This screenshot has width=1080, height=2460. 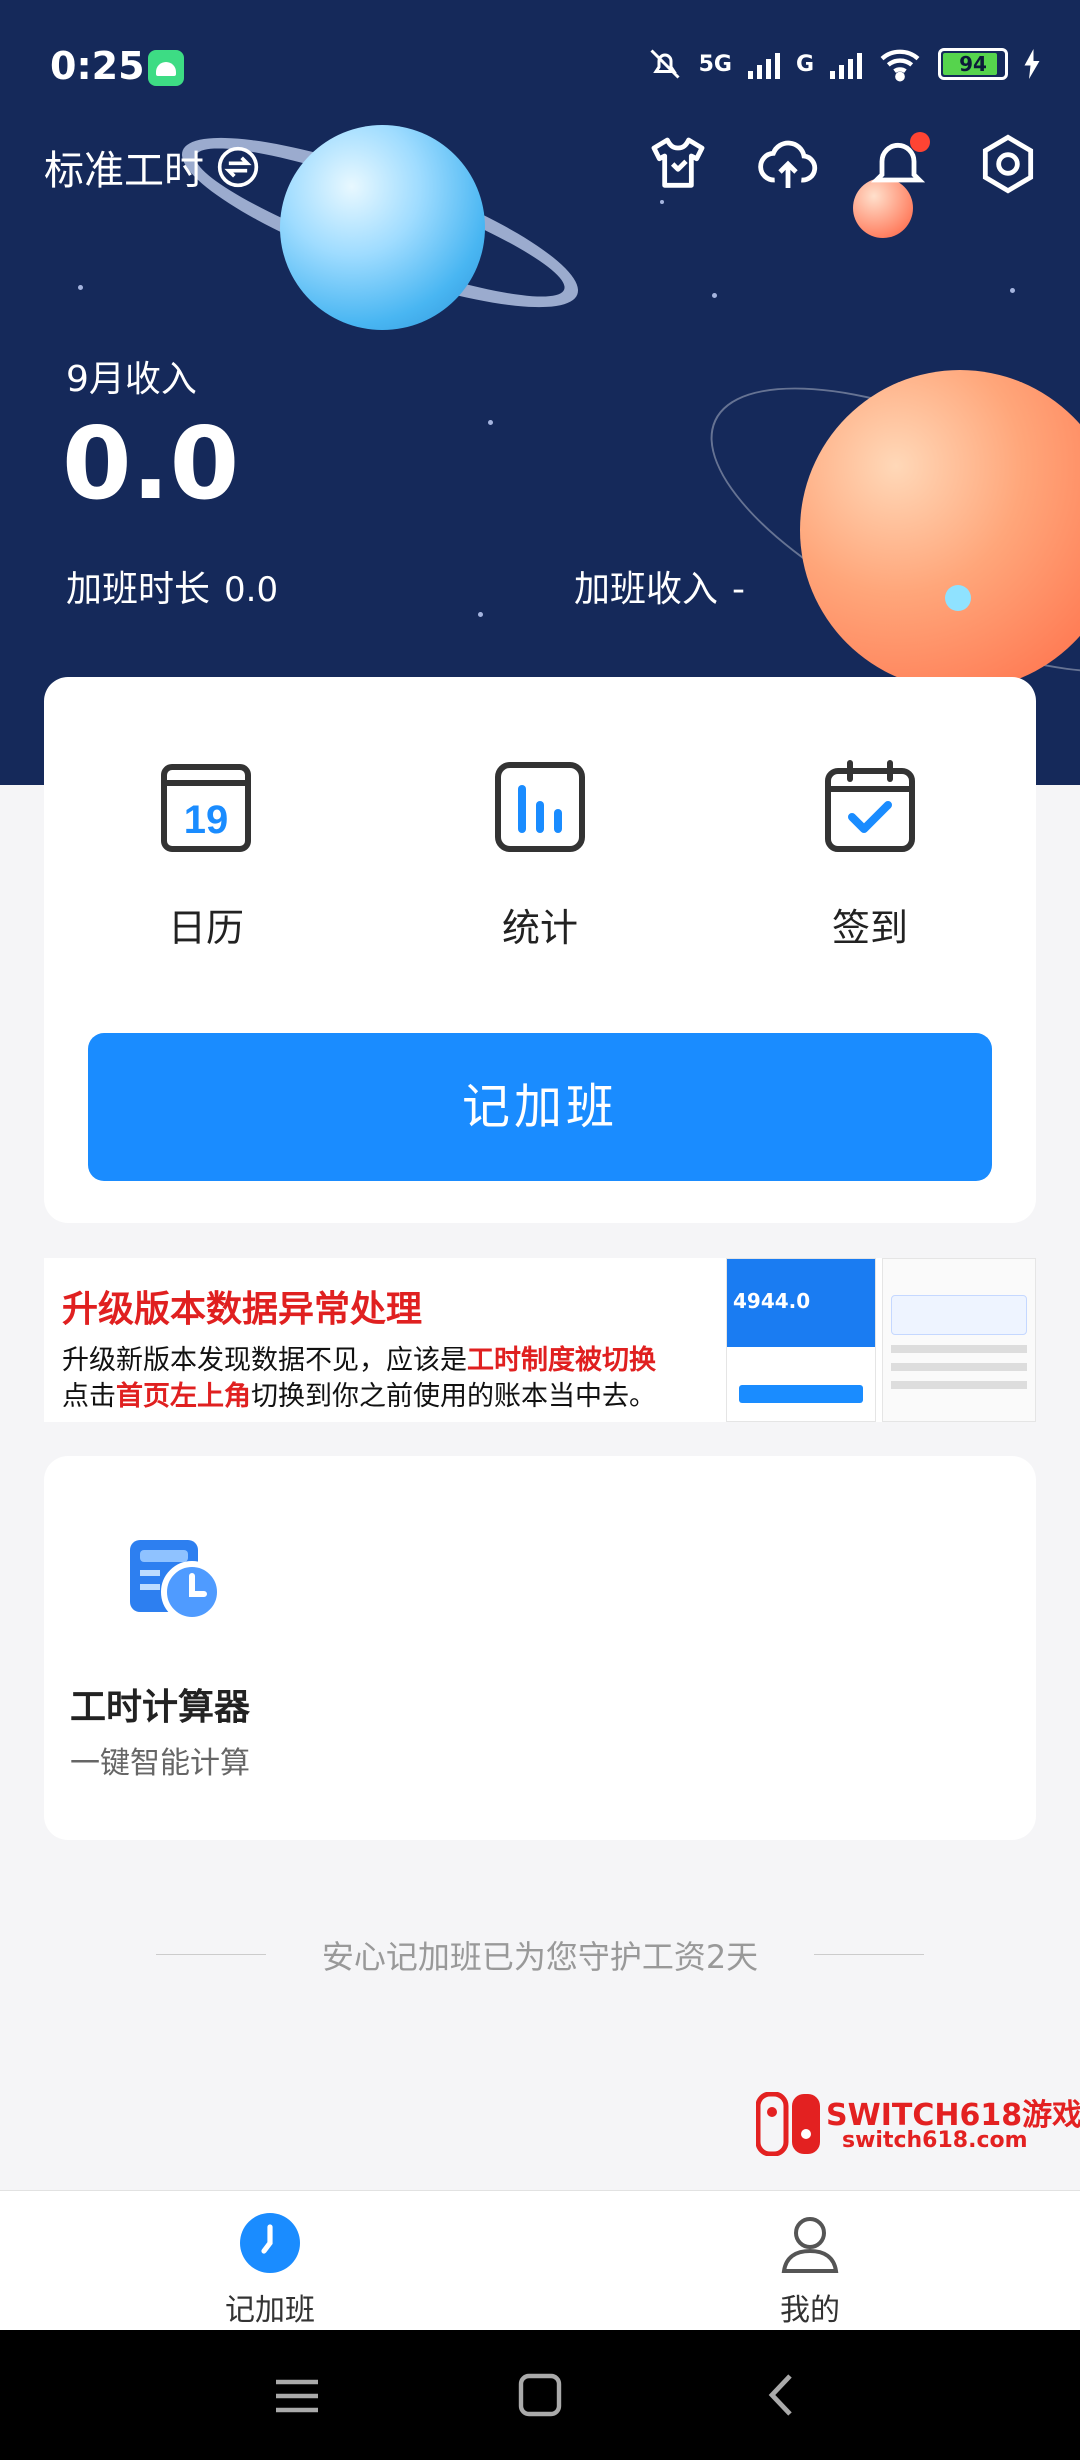 What do you see at coordinates (540, 807) in the screenshot?
I see `stats-icon` at bounding box center [540, 807].